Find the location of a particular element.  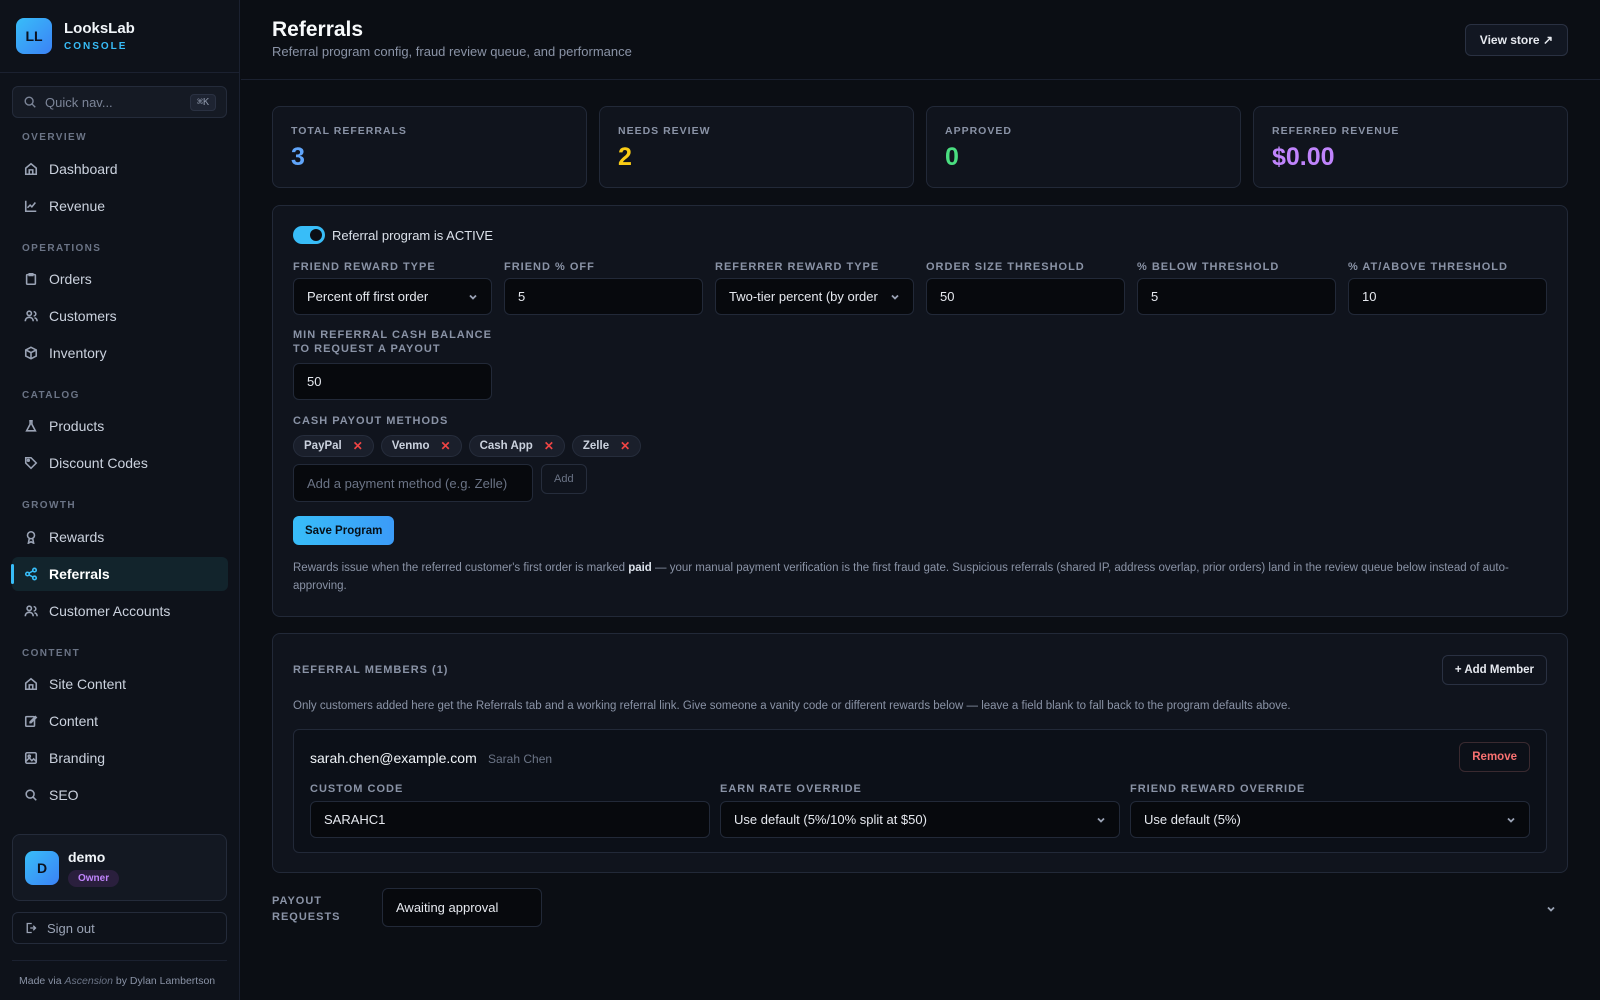

section-title: REFERRAL MEMBERS (1) is located at coordinates (371, 670).